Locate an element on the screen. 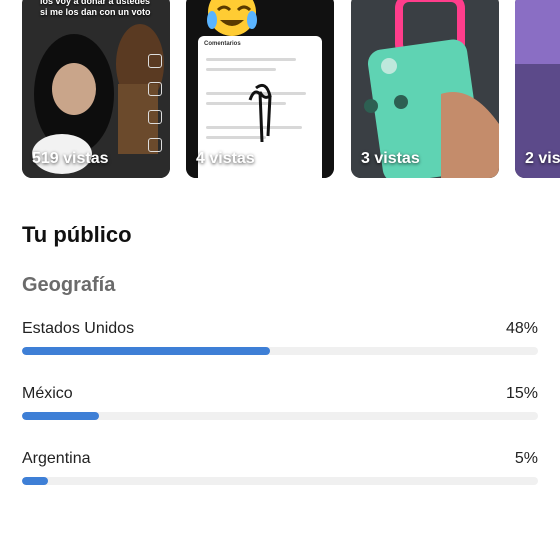 The width and height of the screenshot is (560, 560). thumbnail-action-icons is located at coordinates (156, 110).